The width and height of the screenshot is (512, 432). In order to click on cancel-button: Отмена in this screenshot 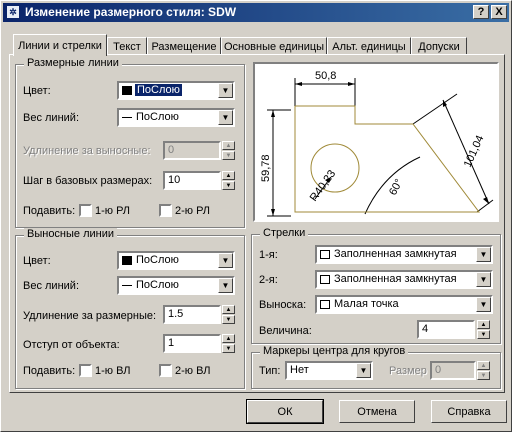, I will do `click(377, 411)`.